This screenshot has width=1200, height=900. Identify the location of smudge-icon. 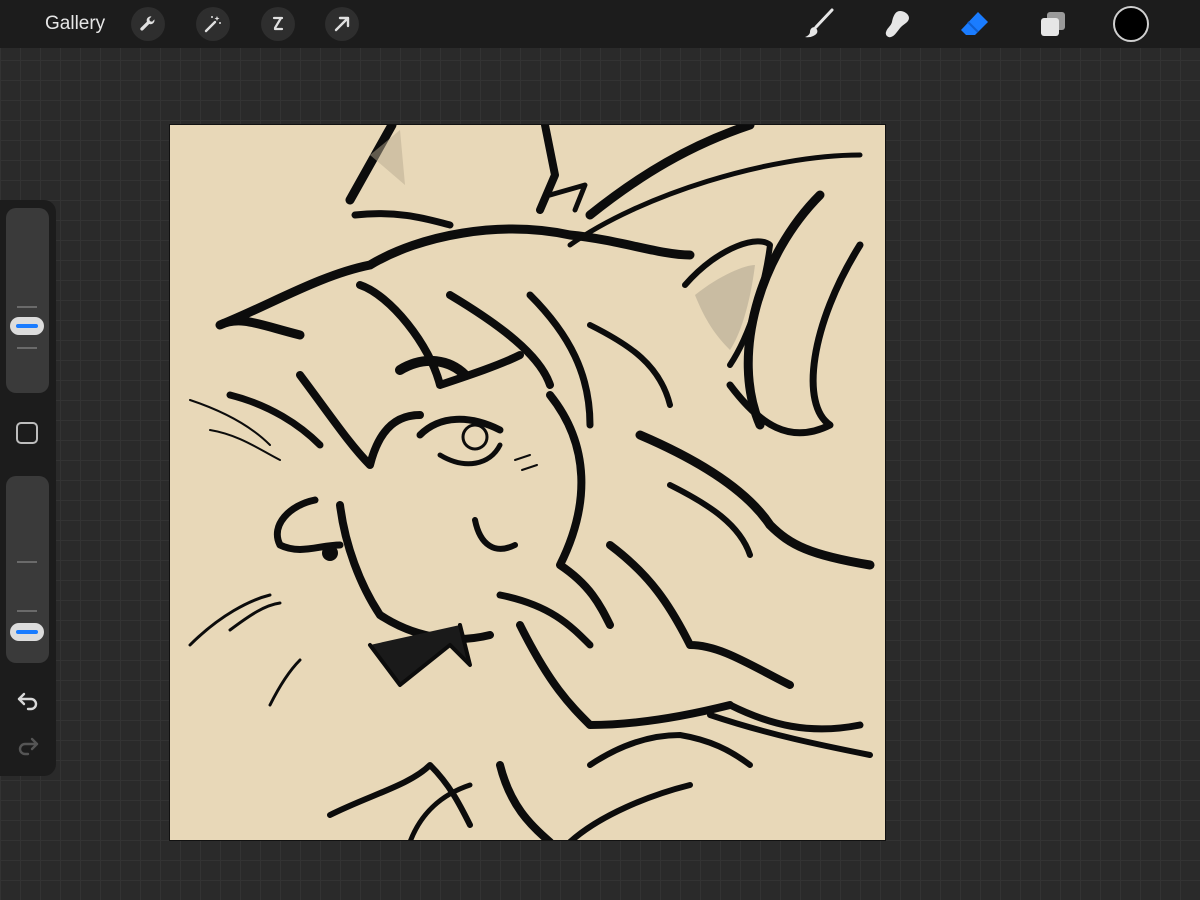
(897, 24).